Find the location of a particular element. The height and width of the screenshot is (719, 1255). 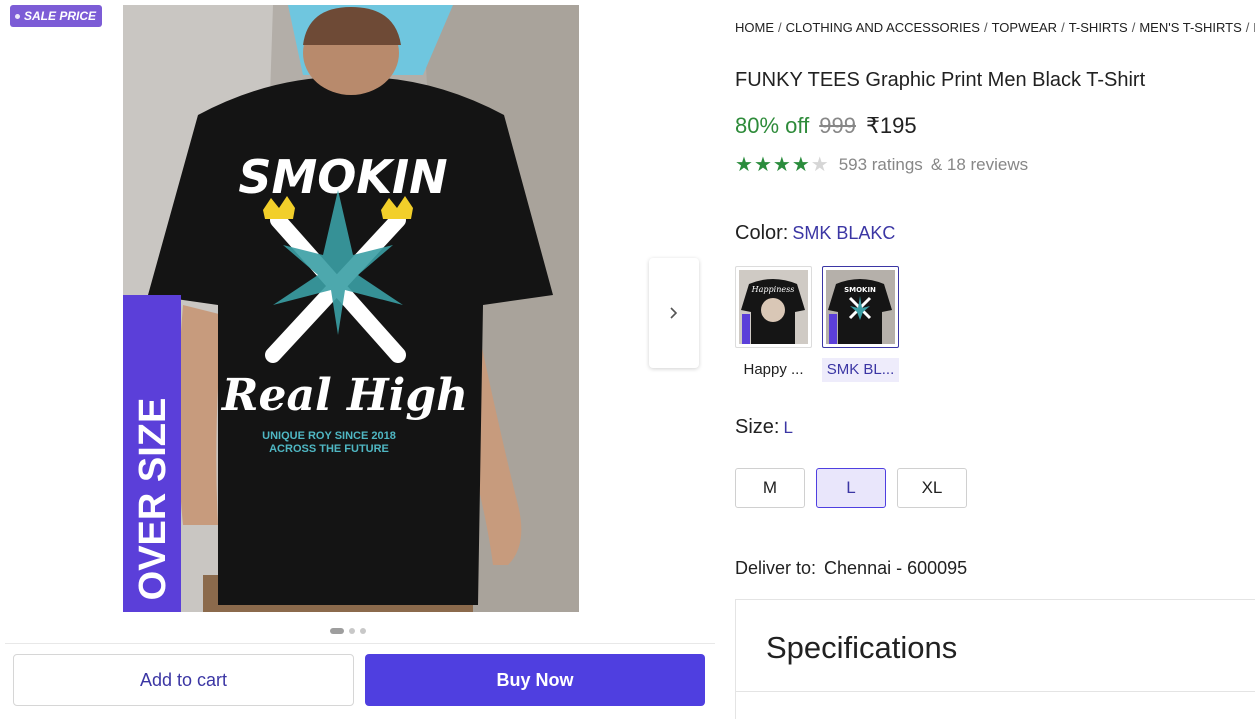

breadcrumb-link: HOME is located at coordinates (754, 27).